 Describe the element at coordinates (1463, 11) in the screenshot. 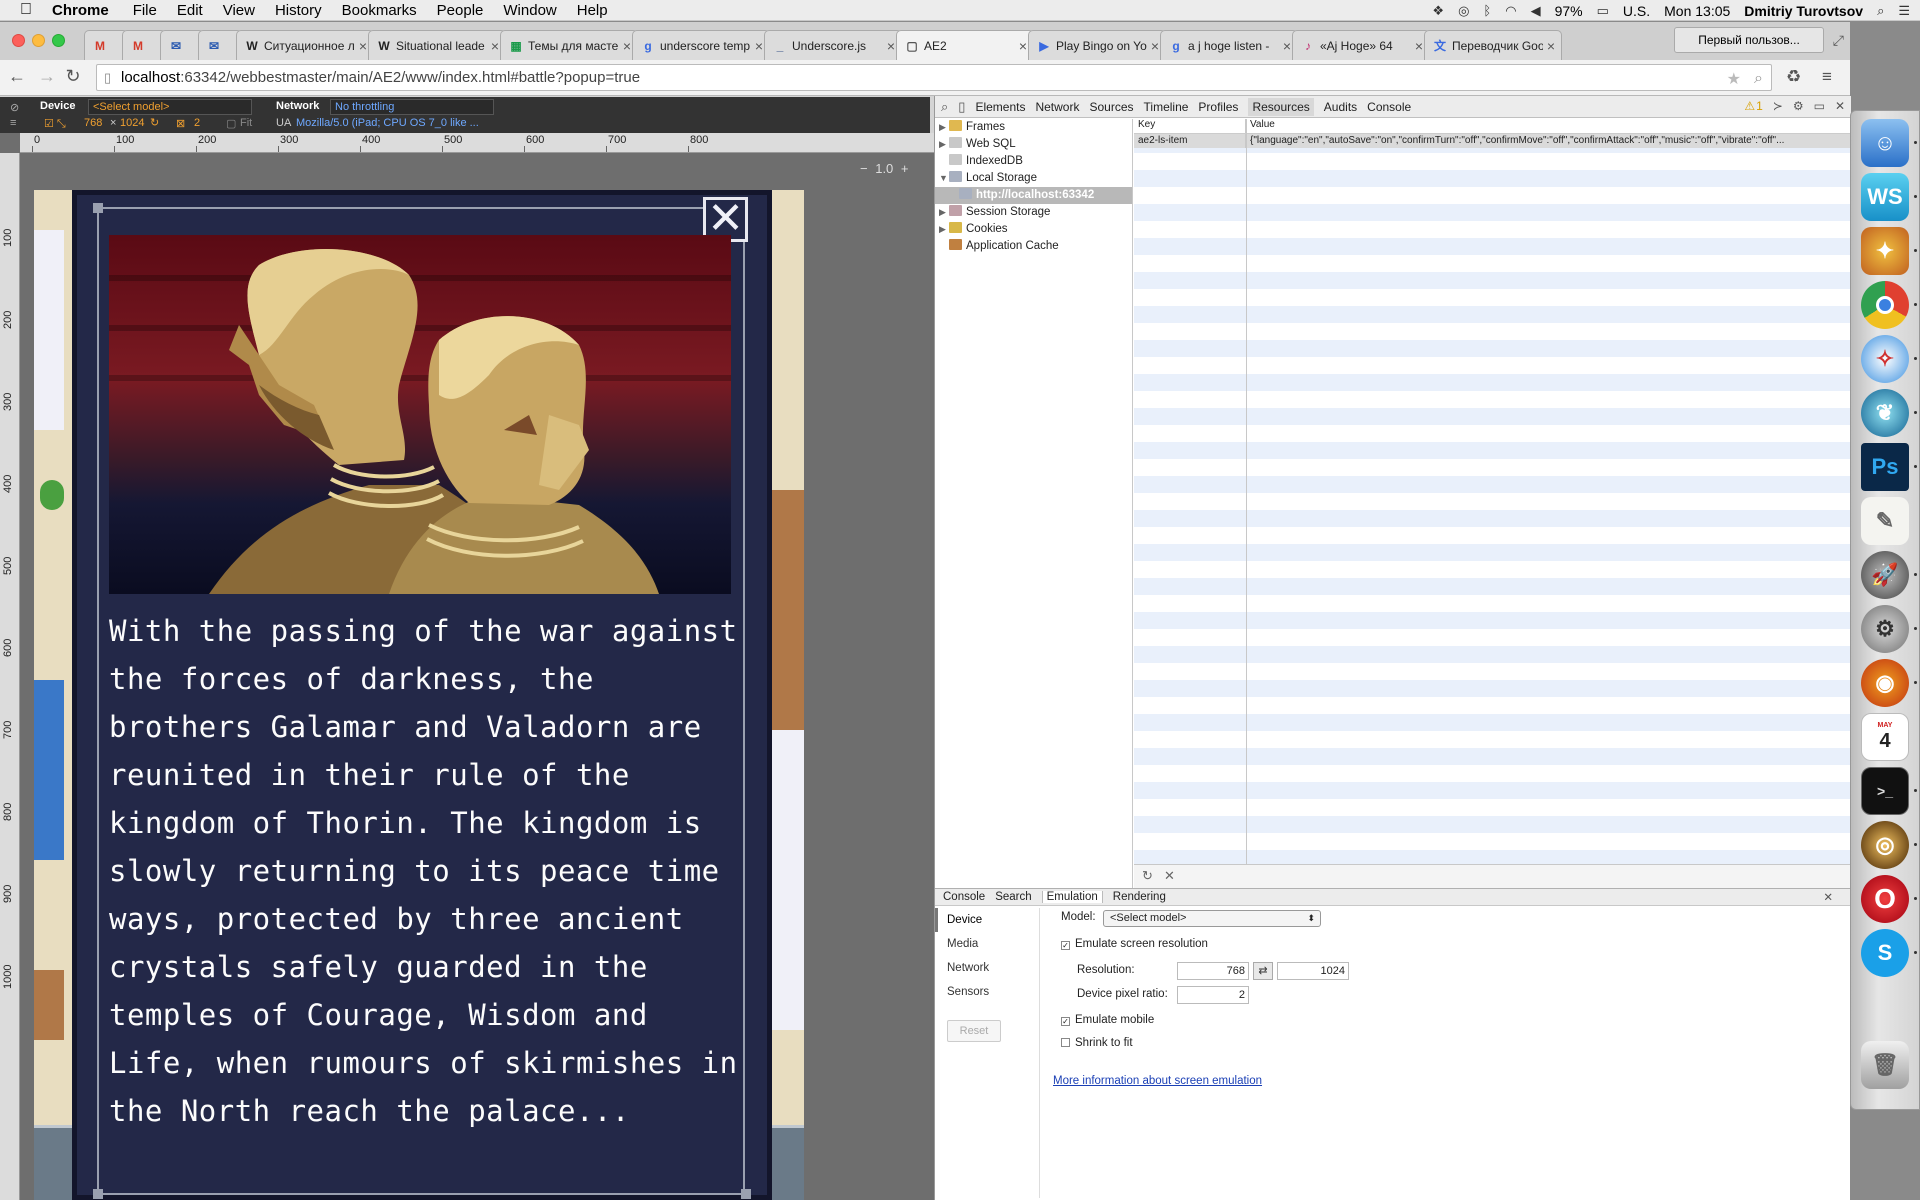

I see `sync-icon: ◎` at that location.